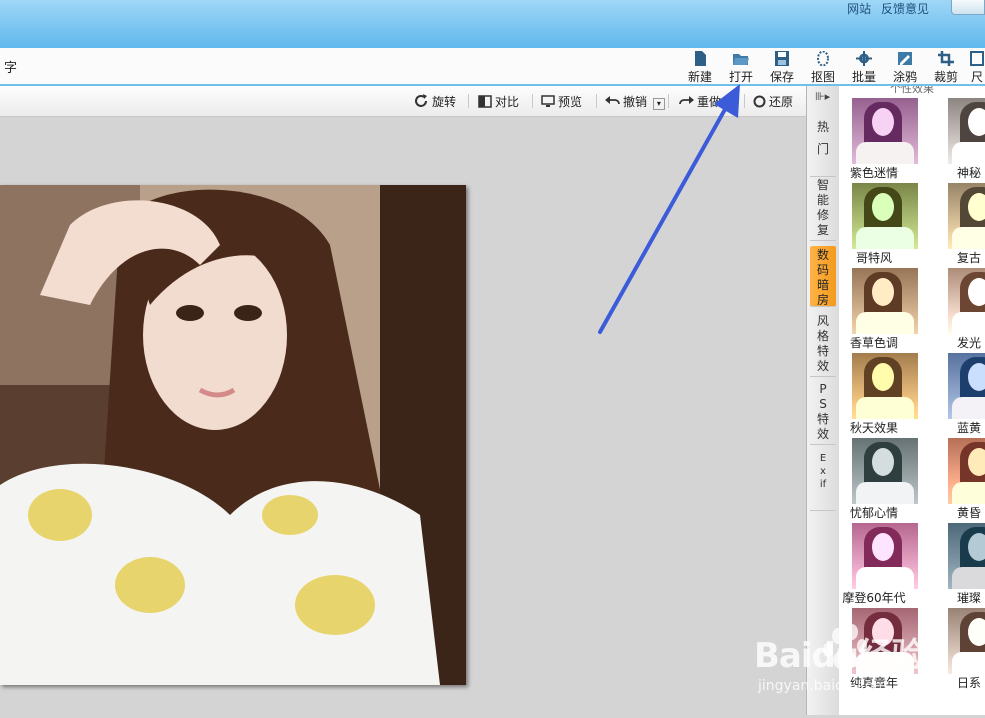 This screenshot has width=985, height=718. What do you see at coordinates (874, 598) in the screenshot?
I see `effect-label: 摩登60年代` at bounding box center [874, 598].